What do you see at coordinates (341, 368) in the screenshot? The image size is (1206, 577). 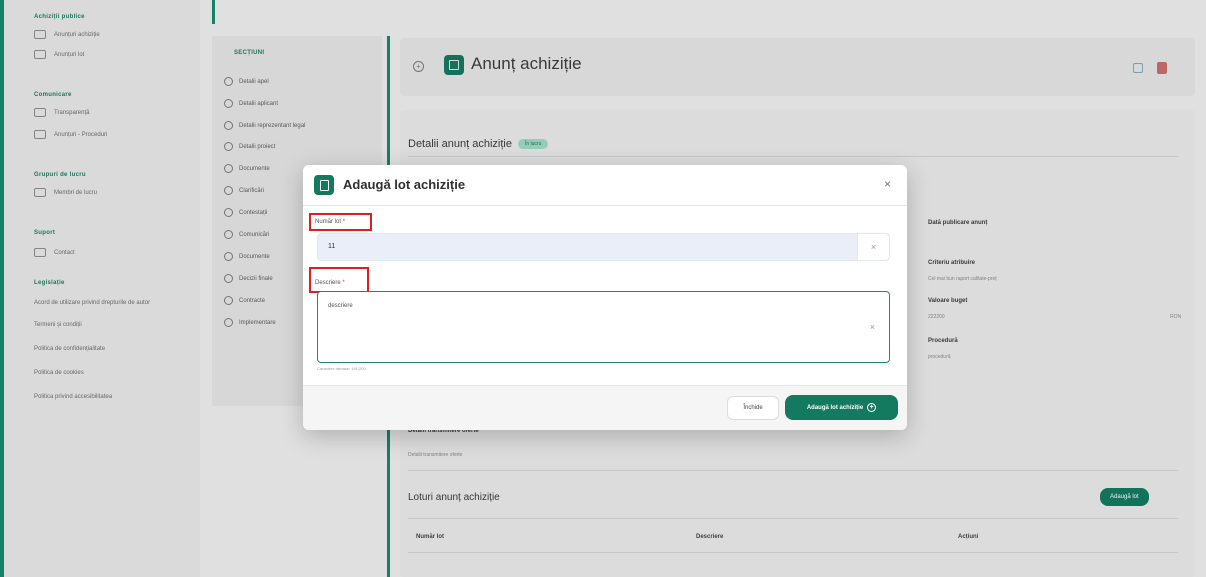 I see `char-counter: Caractere rămase: 191/200` at bounding box center [341, 368].